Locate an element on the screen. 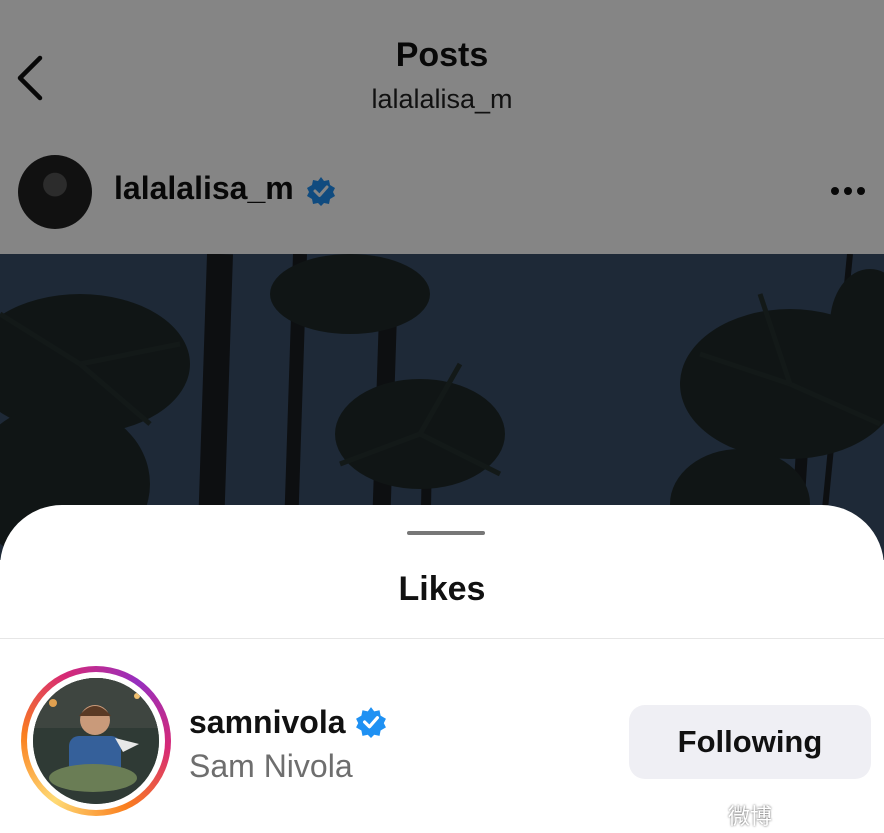 The height and width of the screenshot is (833, 884). following-button: Following is located at coordinates (750, 742).